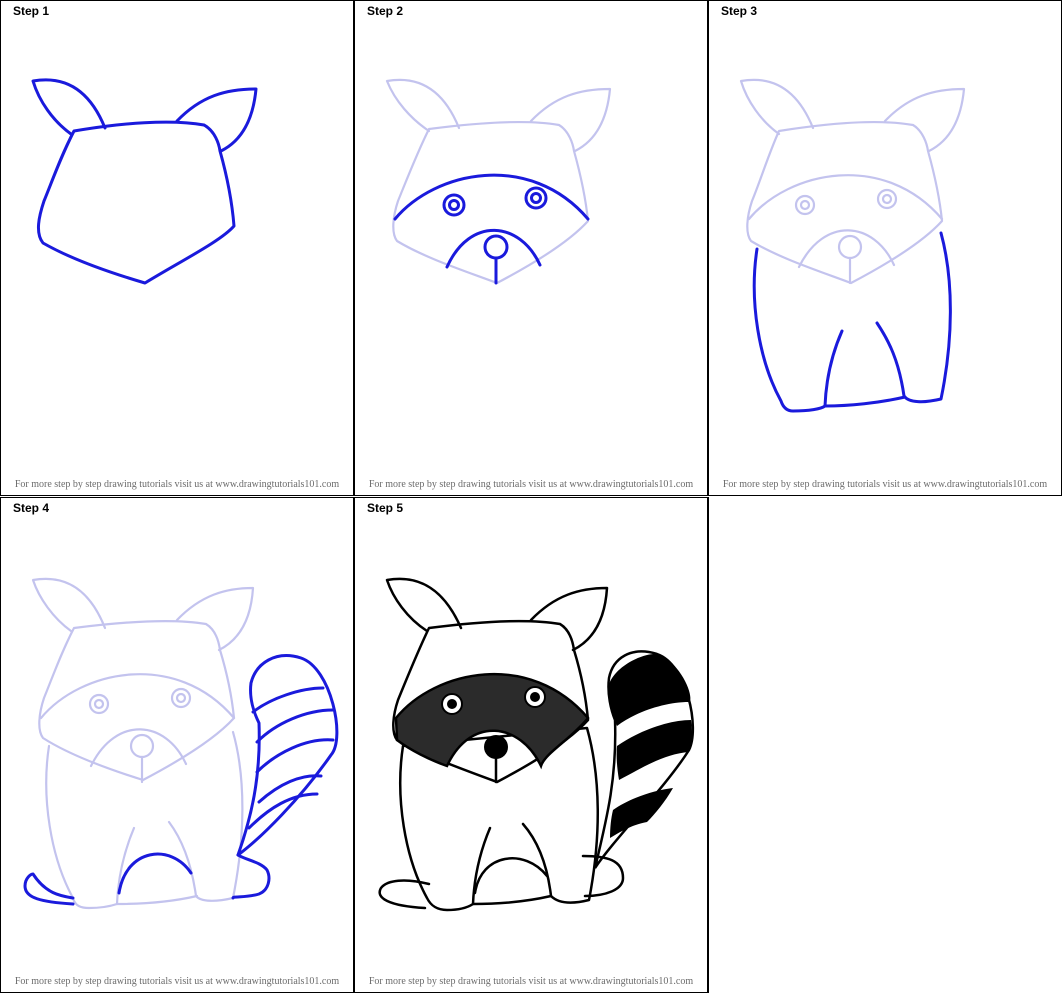 Image resolution: width=1063 pixels, height=999 pixels. What do you see at coordinates (144, 181) in the screenshot?
I see `raccoon-step-1-illustration` at bounding box center [144, 181].